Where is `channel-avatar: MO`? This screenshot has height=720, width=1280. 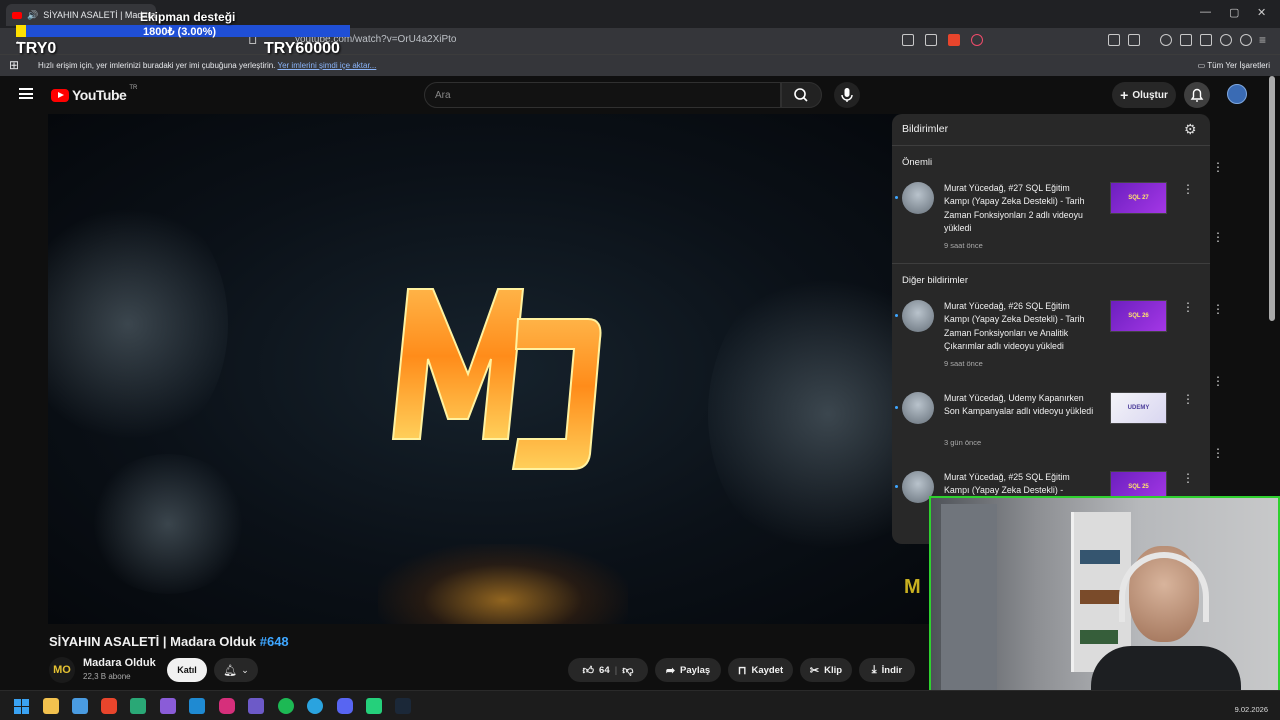
channel-avatar: MO is located at coordinates (62, 670).